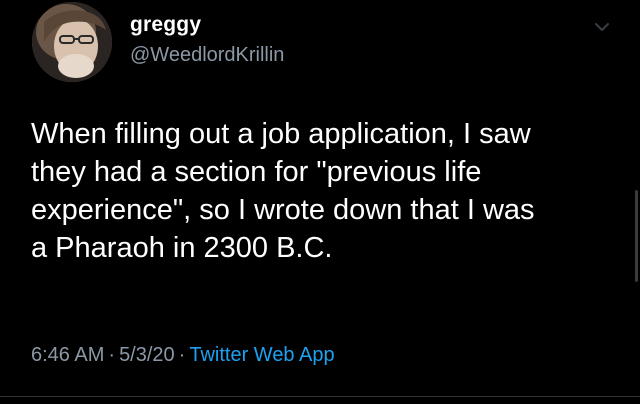  I want to click on tweet-source-link: Twitter Web App, so click(261, 355).